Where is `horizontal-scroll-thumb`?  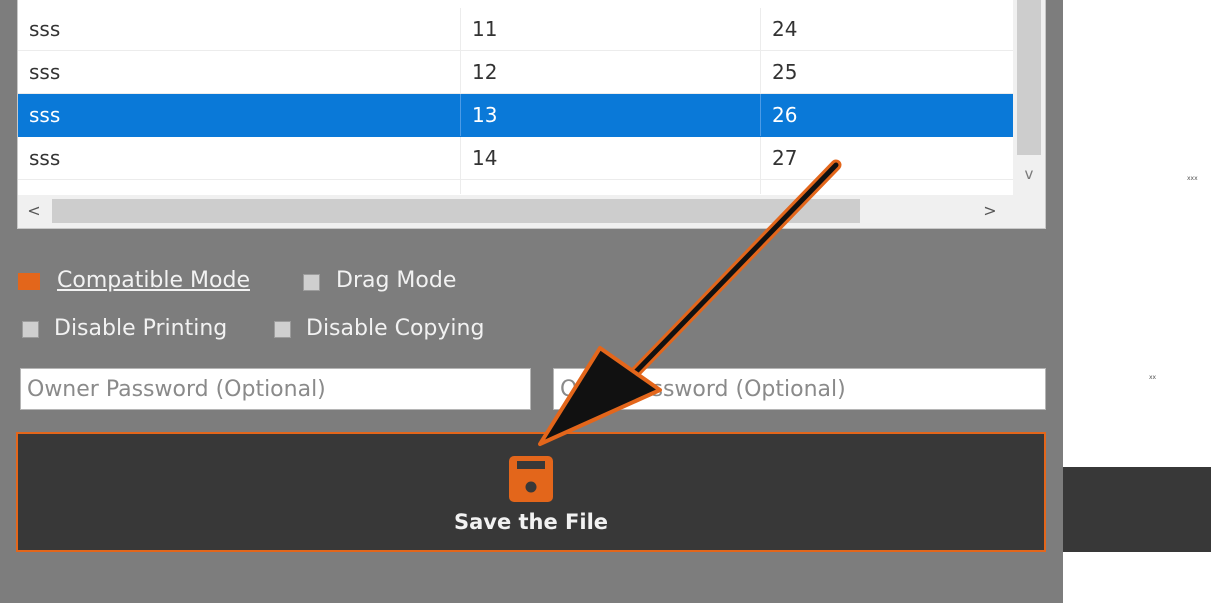
horizontal-scroll-thumb is located at coordinates (456, 211).